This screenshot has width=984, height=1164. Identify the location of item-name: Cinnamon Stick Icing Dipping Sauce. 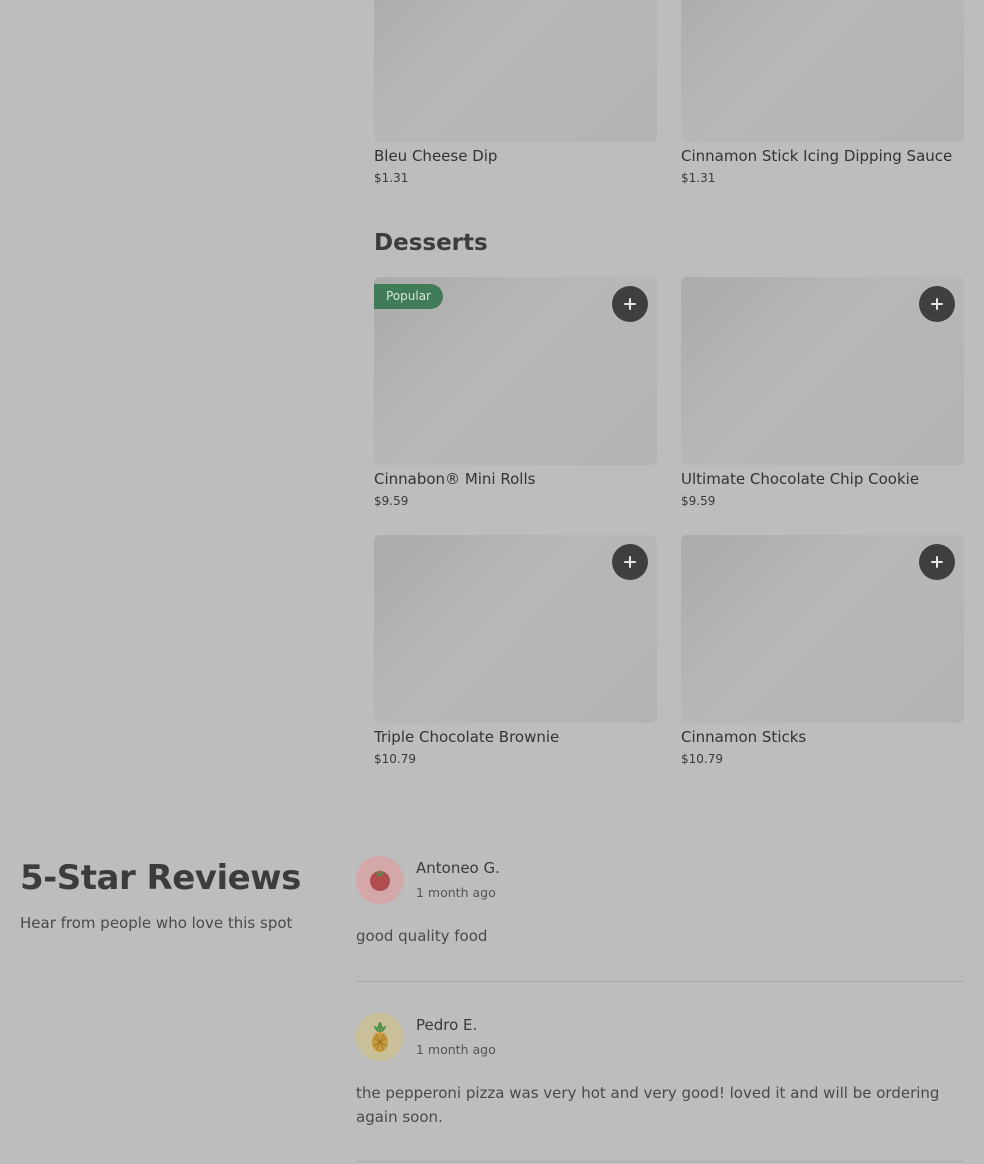
(817, 156).